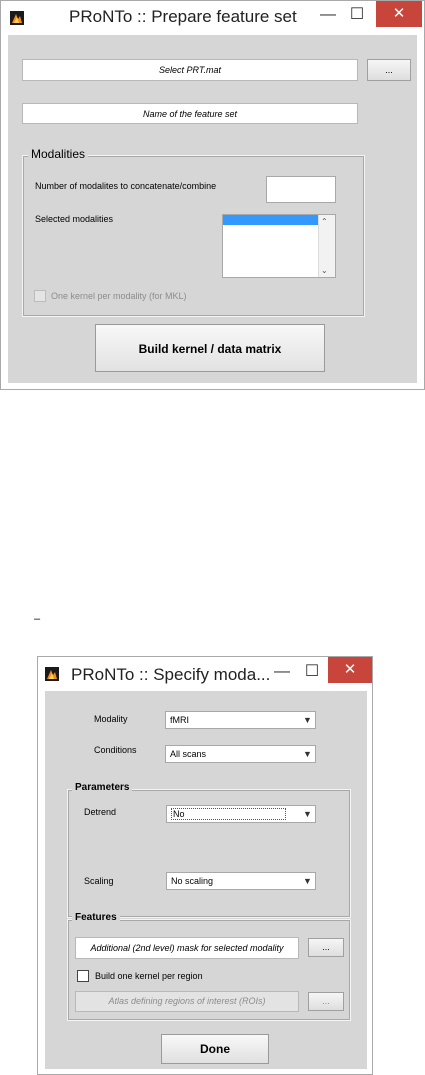  Describe the element at coordinates (188, 754) in the screenshot. I see `conditions-value: All scans` at that location.